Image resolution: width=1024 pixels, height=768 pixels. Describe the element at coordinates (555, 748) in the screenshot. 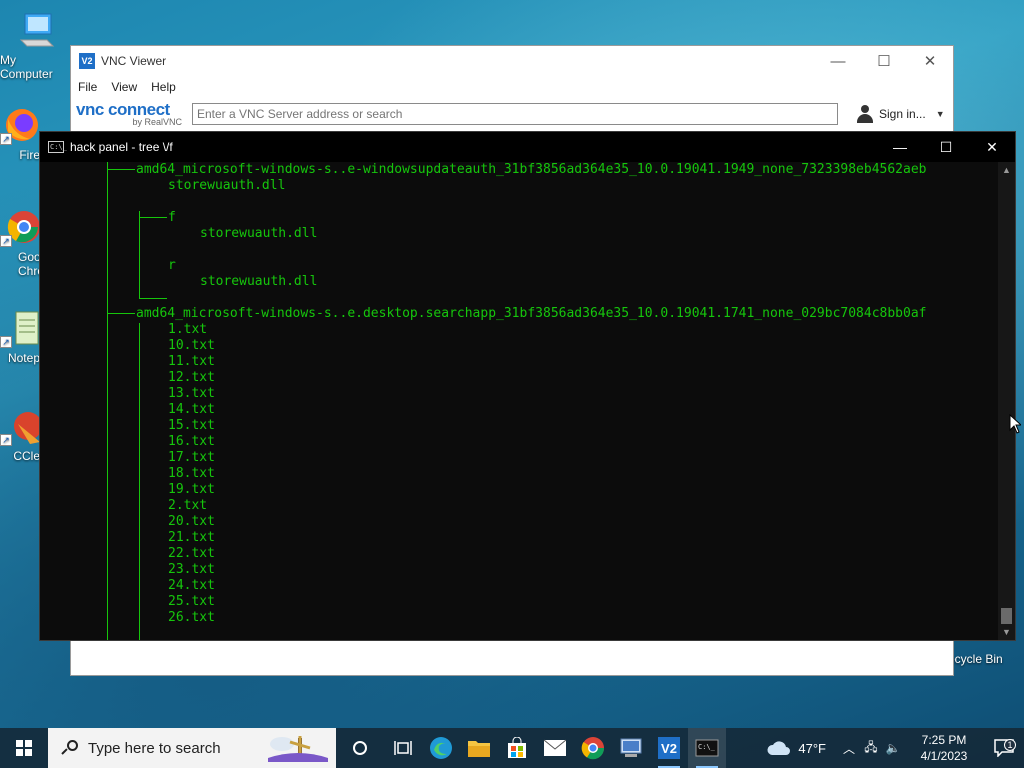

I see `taskbar-mail` at that location.